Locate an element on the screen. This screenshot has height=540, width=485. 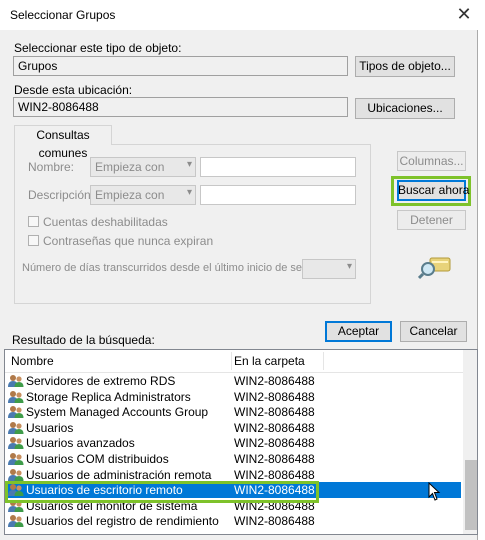
description-label: Descripción: is located at coordinates (61, 195).